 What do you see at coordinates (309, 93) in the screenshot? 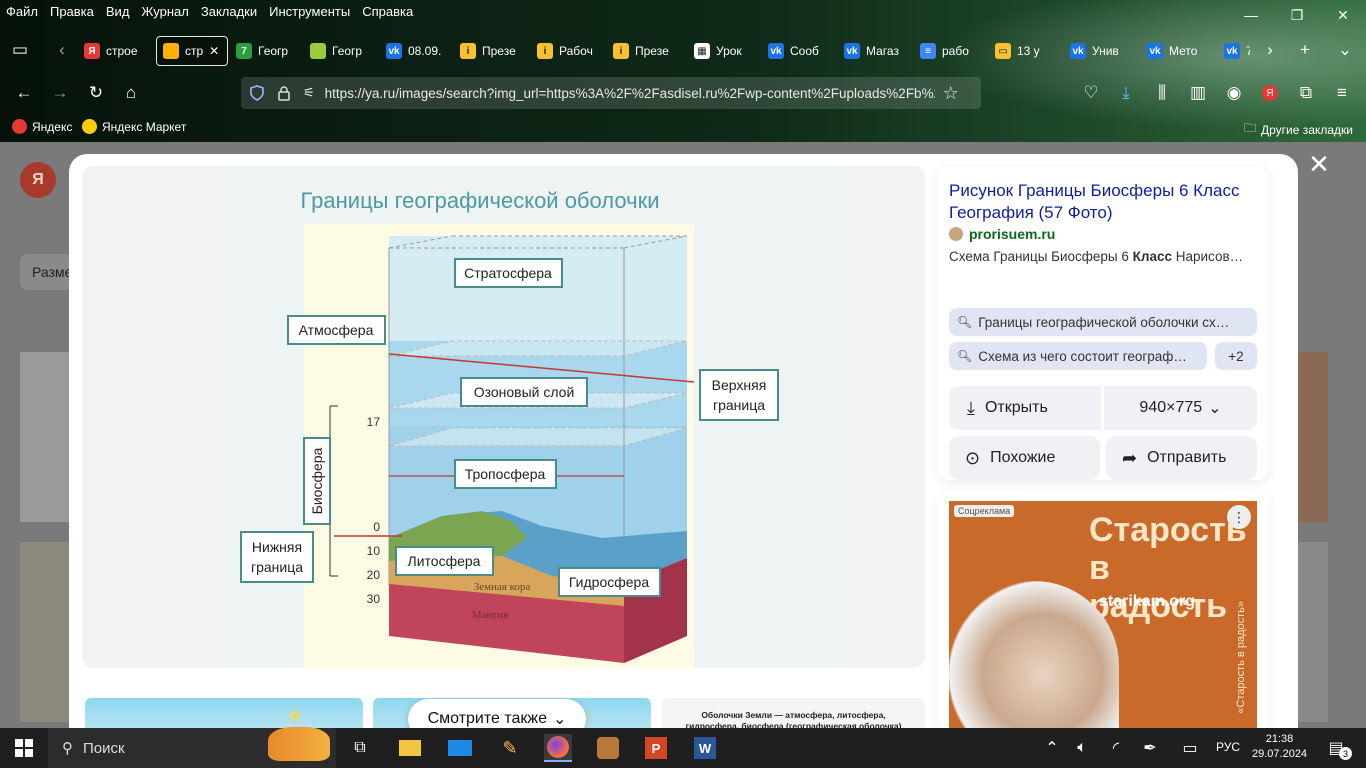
I see `permissions-icon: ⚟` at bounding box center [309, 93].